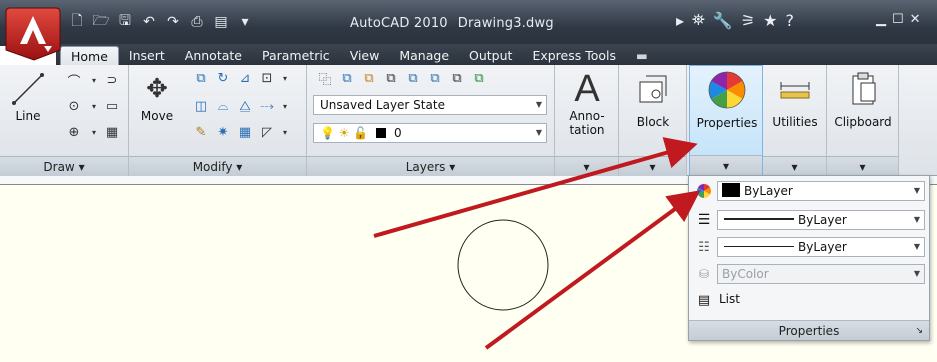 Image resolution: width=937 pixels, height=362 pixels. What do you see at coordinates (574, 56) in the screenshot?
I see `tab-express-tools: Express Tools` at bounding box center [574, 56].